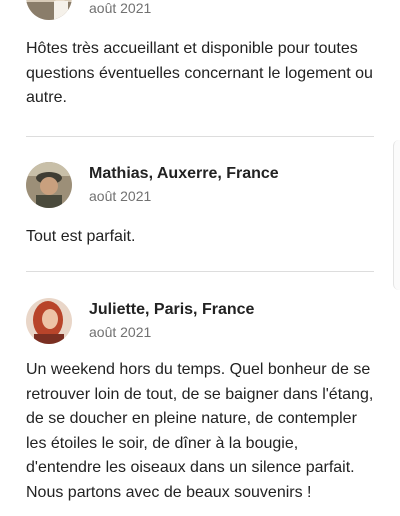 Image resolution: width=400 pixels, height=516 pixels. I want to click on scrollbar, so click(396, 215).